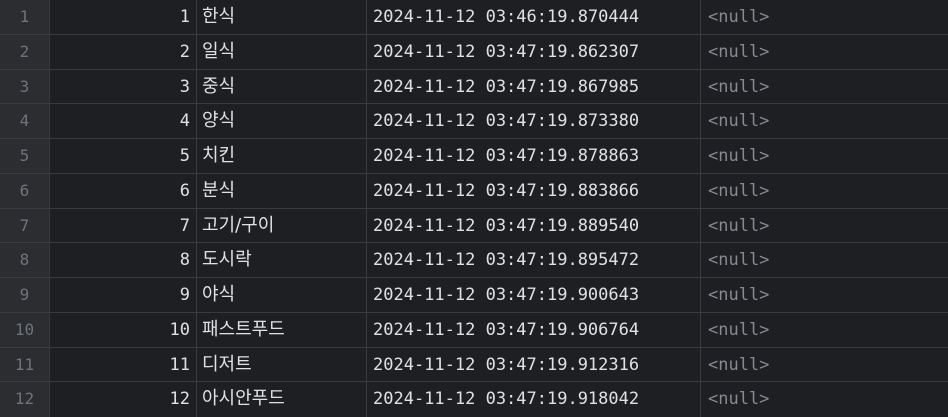 Image resolution: width=948 pixels, height=417 pixels. I want to click on id-cell: 11, so click(123, 364).